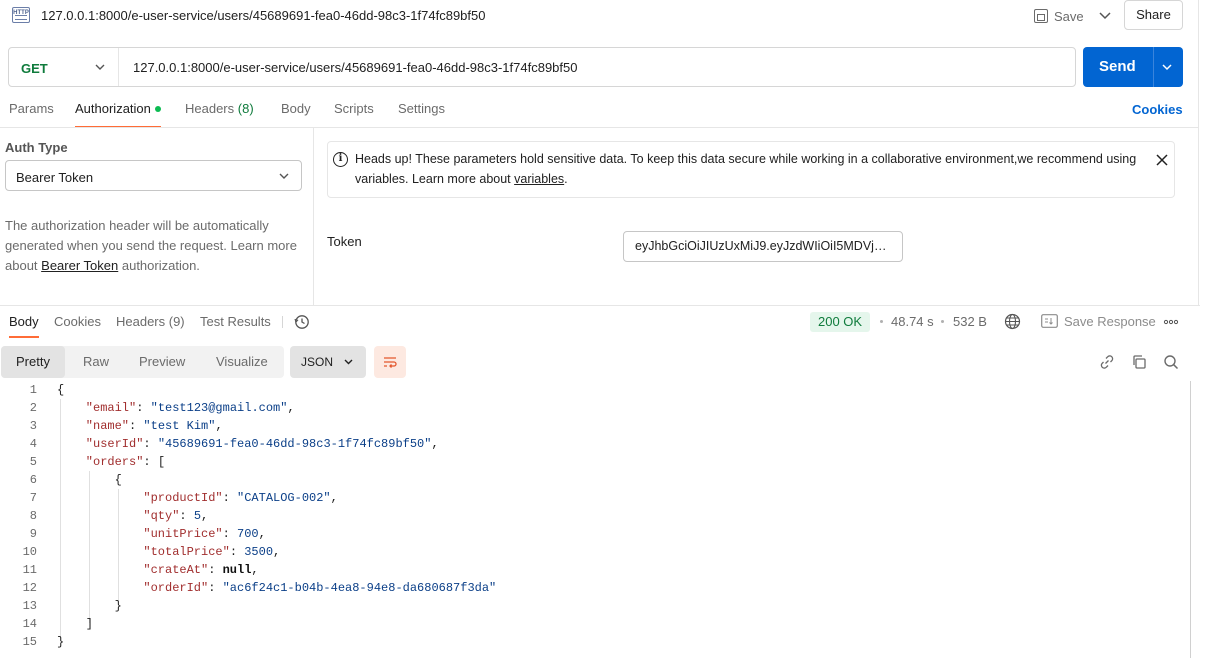  I want to click on code-text: ], so click(89, 624).